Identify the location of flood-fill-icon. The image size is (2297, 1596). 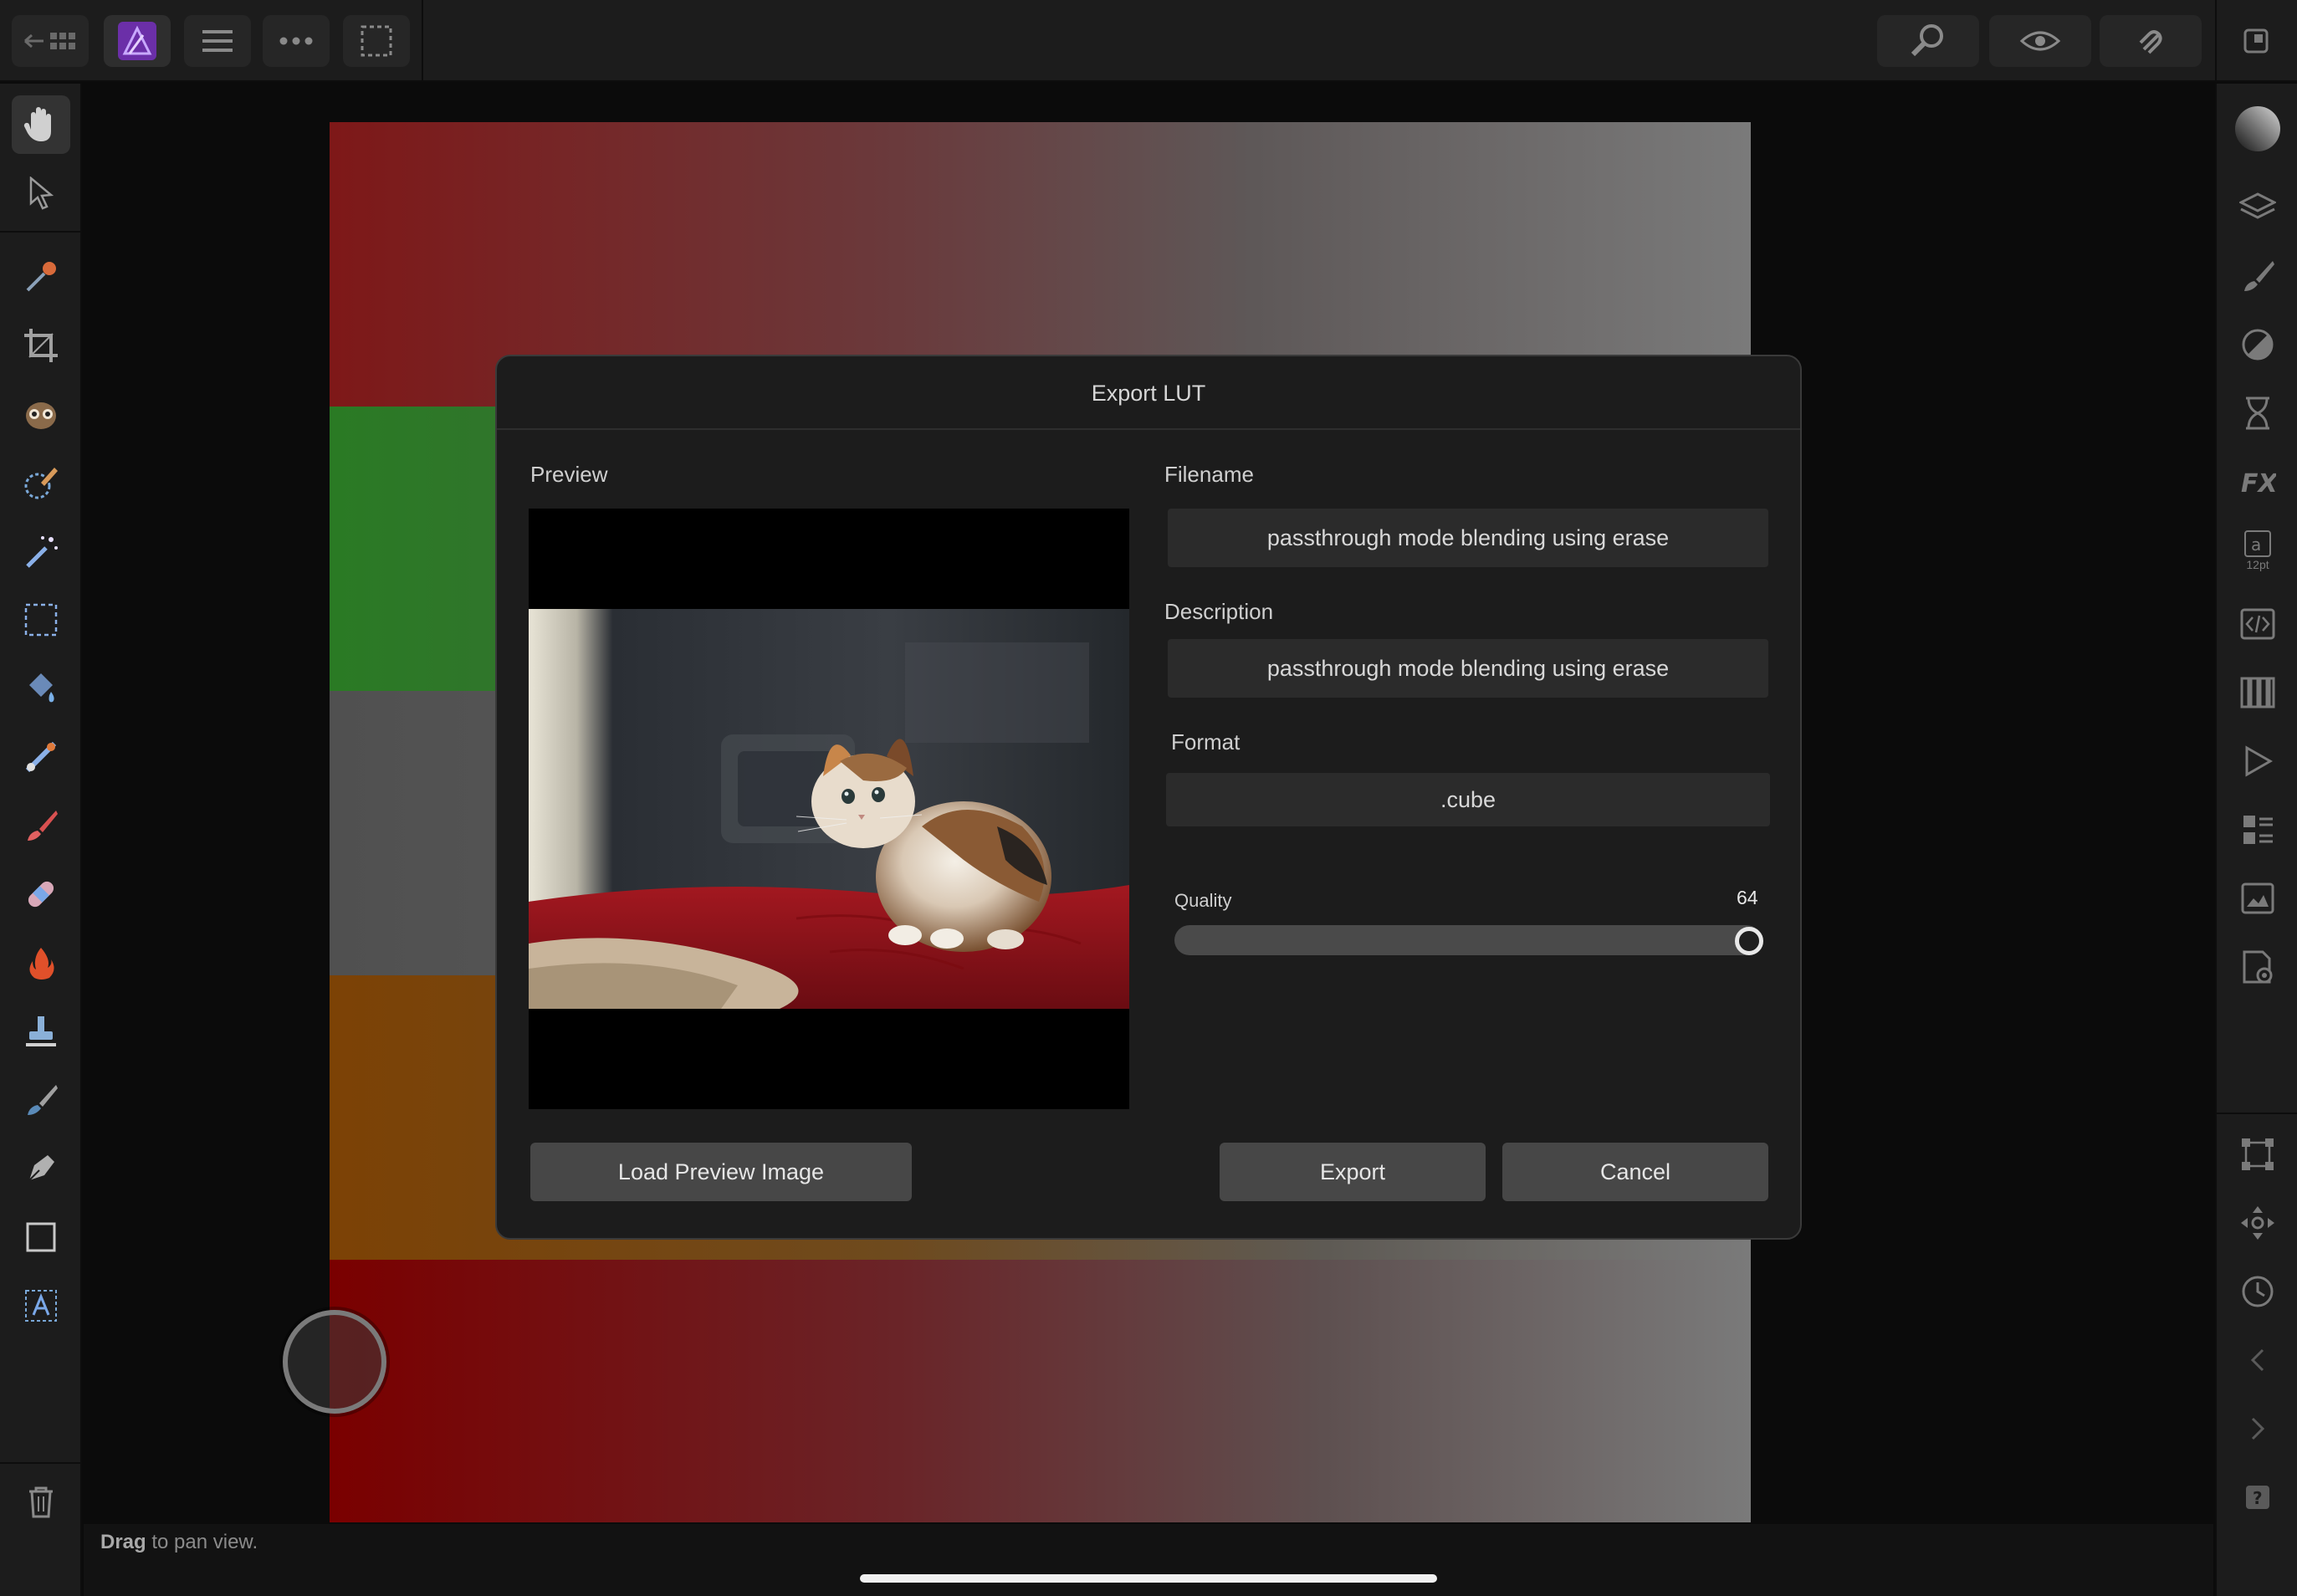
(41, 688).